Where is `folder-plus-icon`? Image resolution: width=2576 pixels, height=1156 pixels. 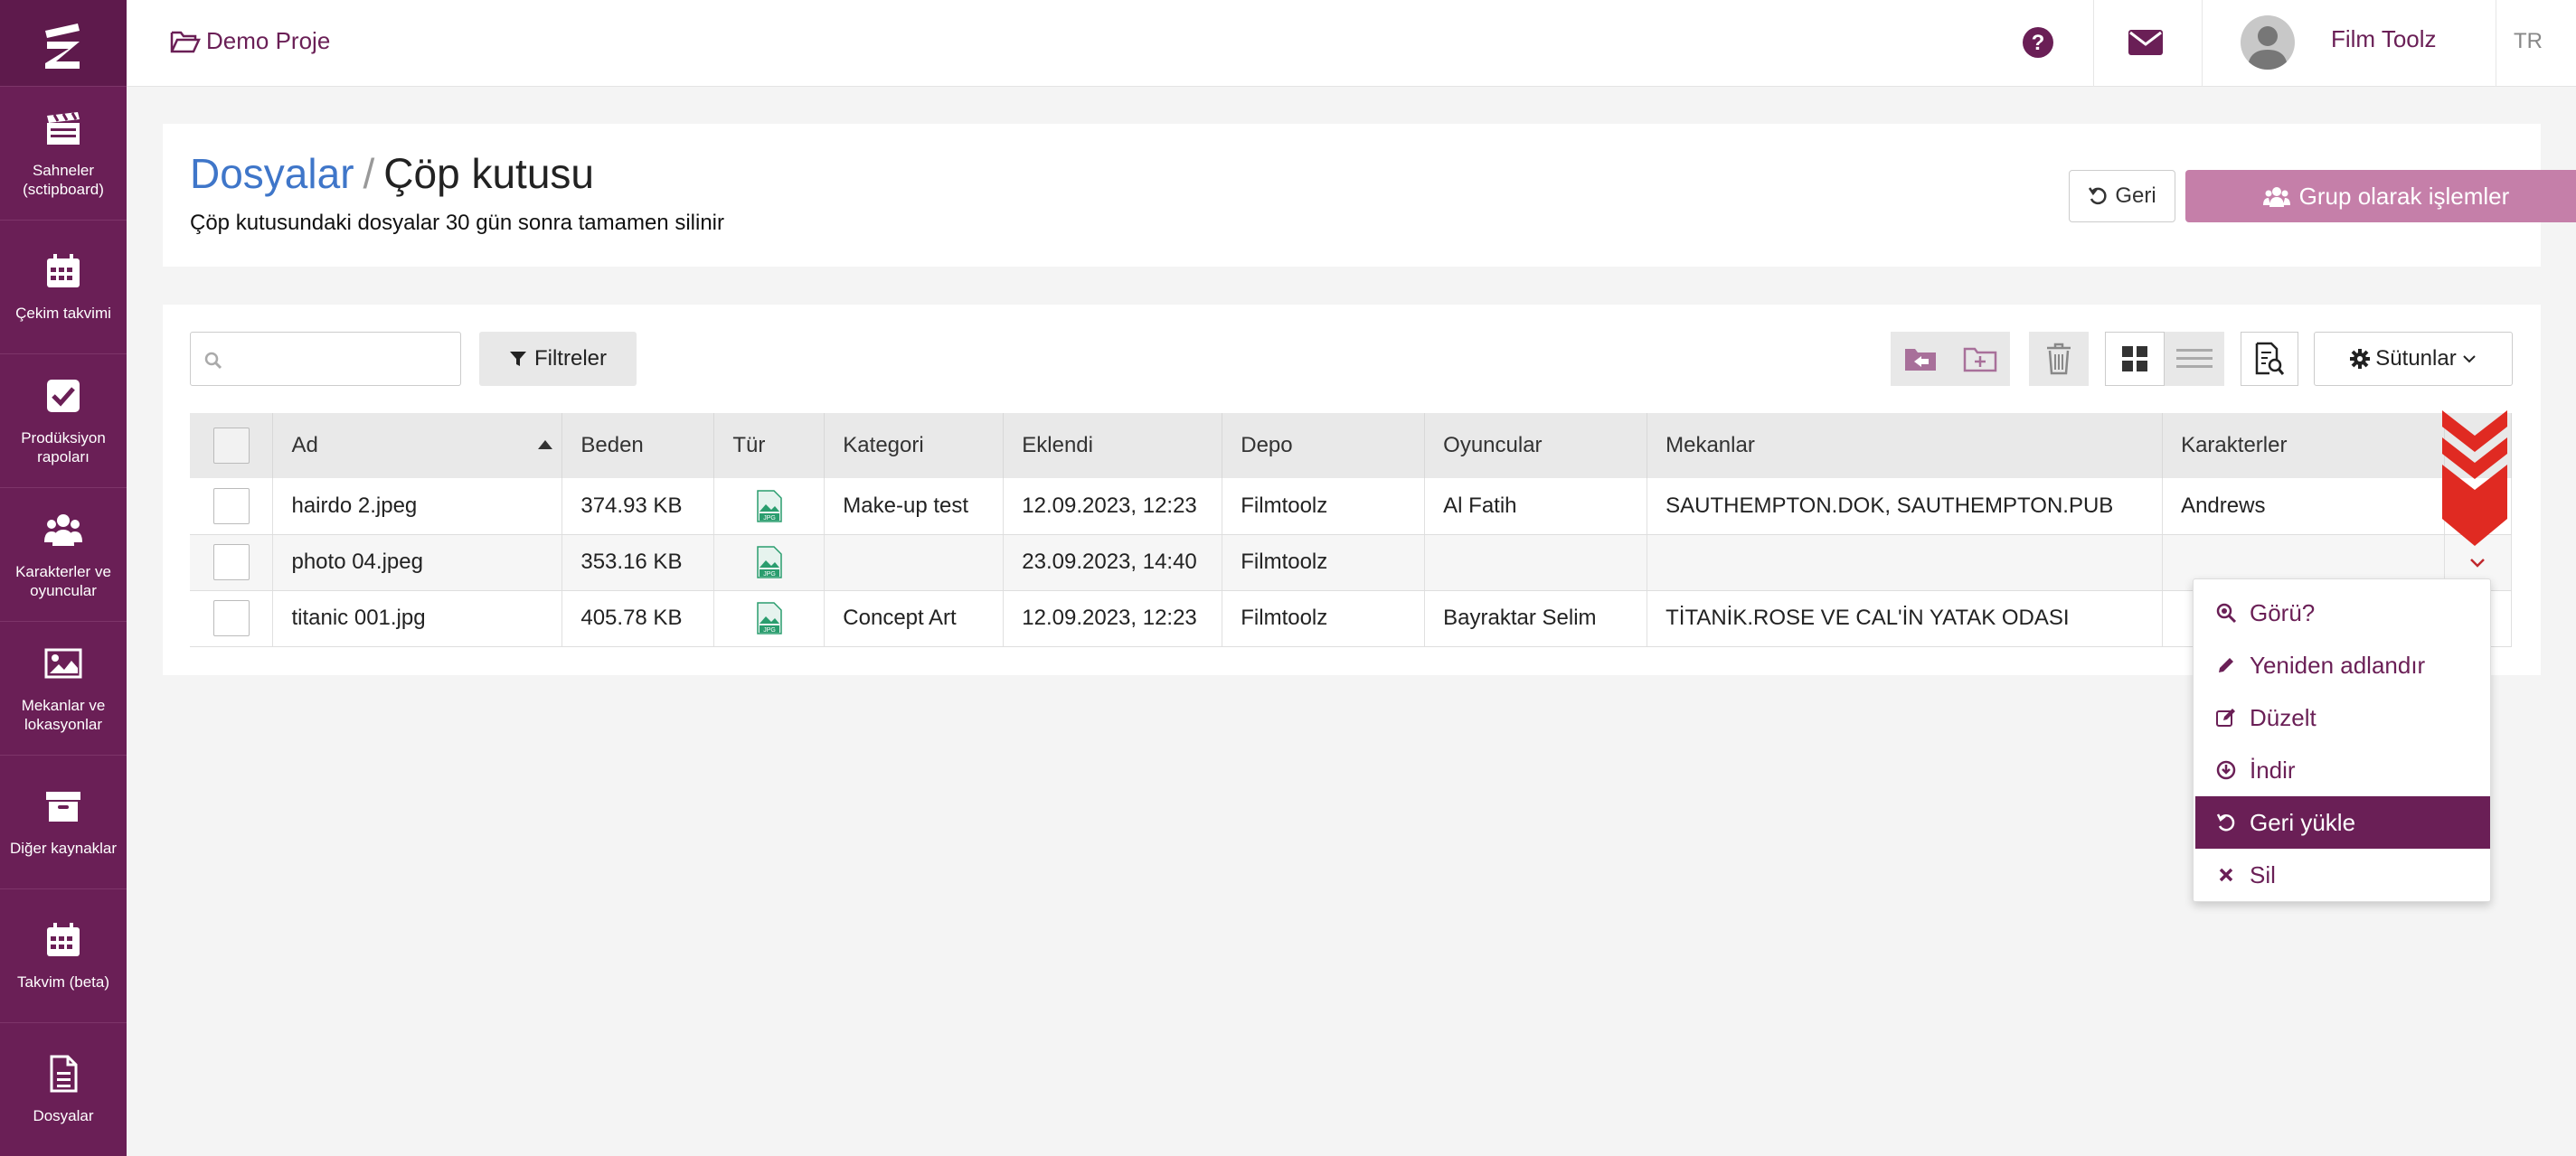 folder-plus-icon is located at coordinates (1980, 359).